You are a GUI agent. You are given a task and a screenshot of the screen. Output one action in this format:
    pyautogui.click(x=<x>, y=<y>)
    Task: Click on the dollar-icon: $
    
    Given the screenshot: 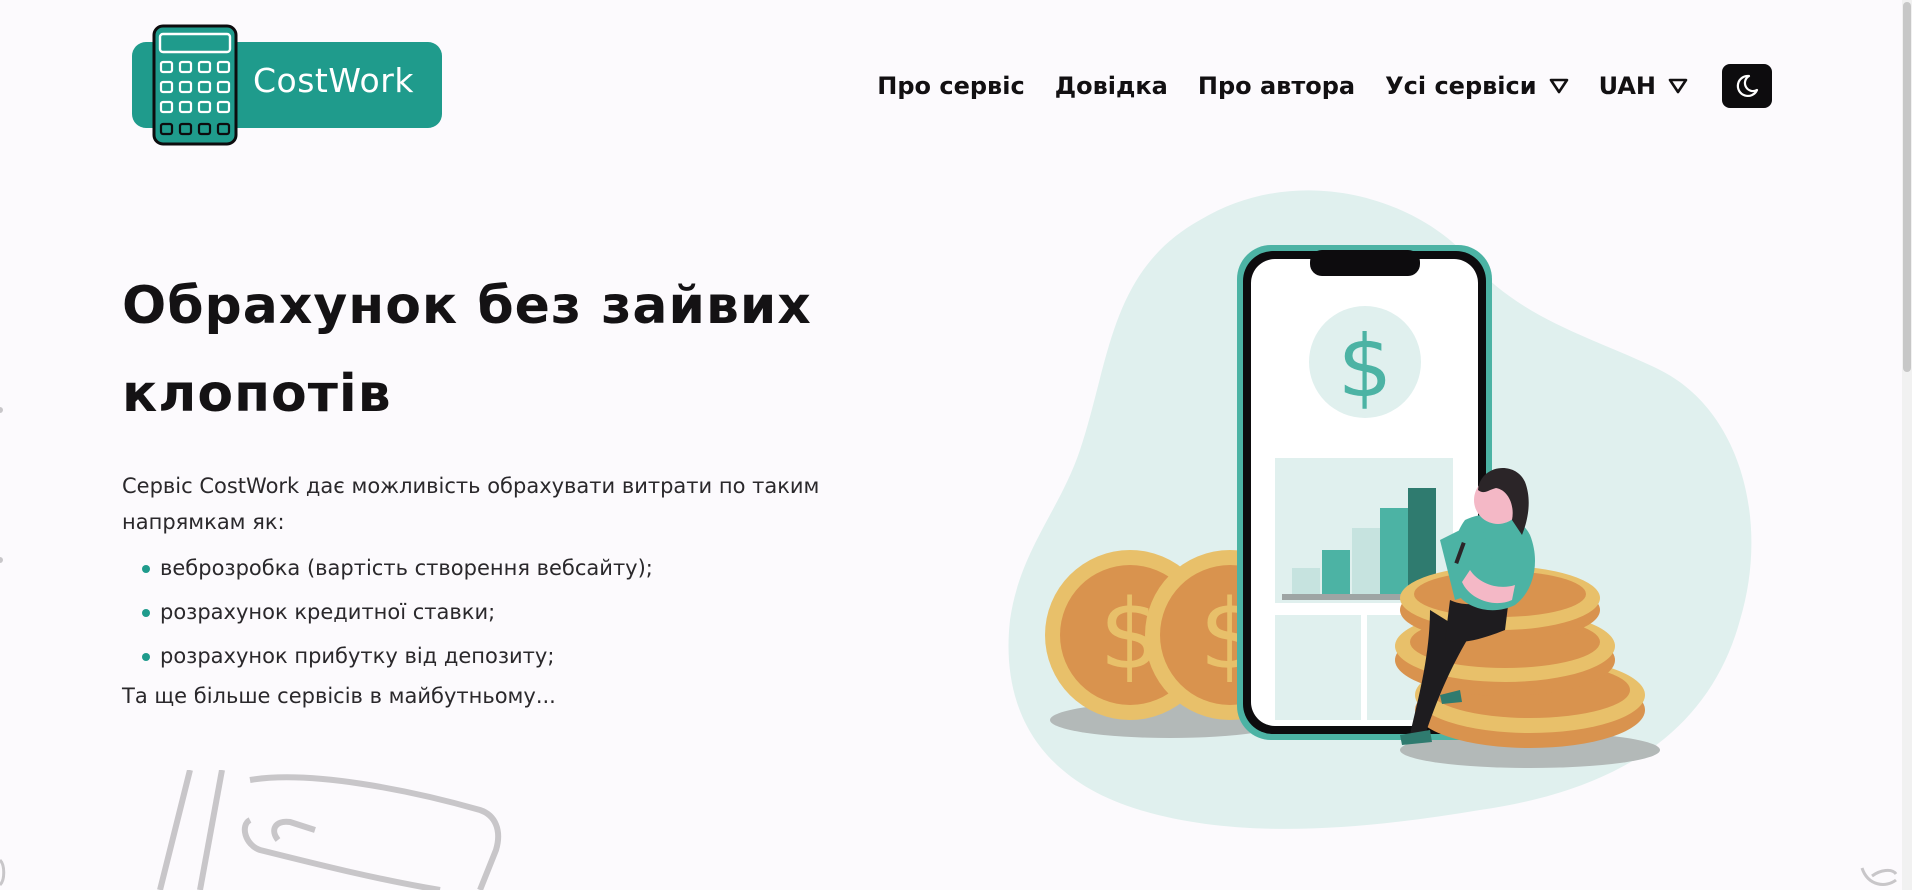 What is the action you would take?
    pyautogui.click(x=1365, y=367)
    